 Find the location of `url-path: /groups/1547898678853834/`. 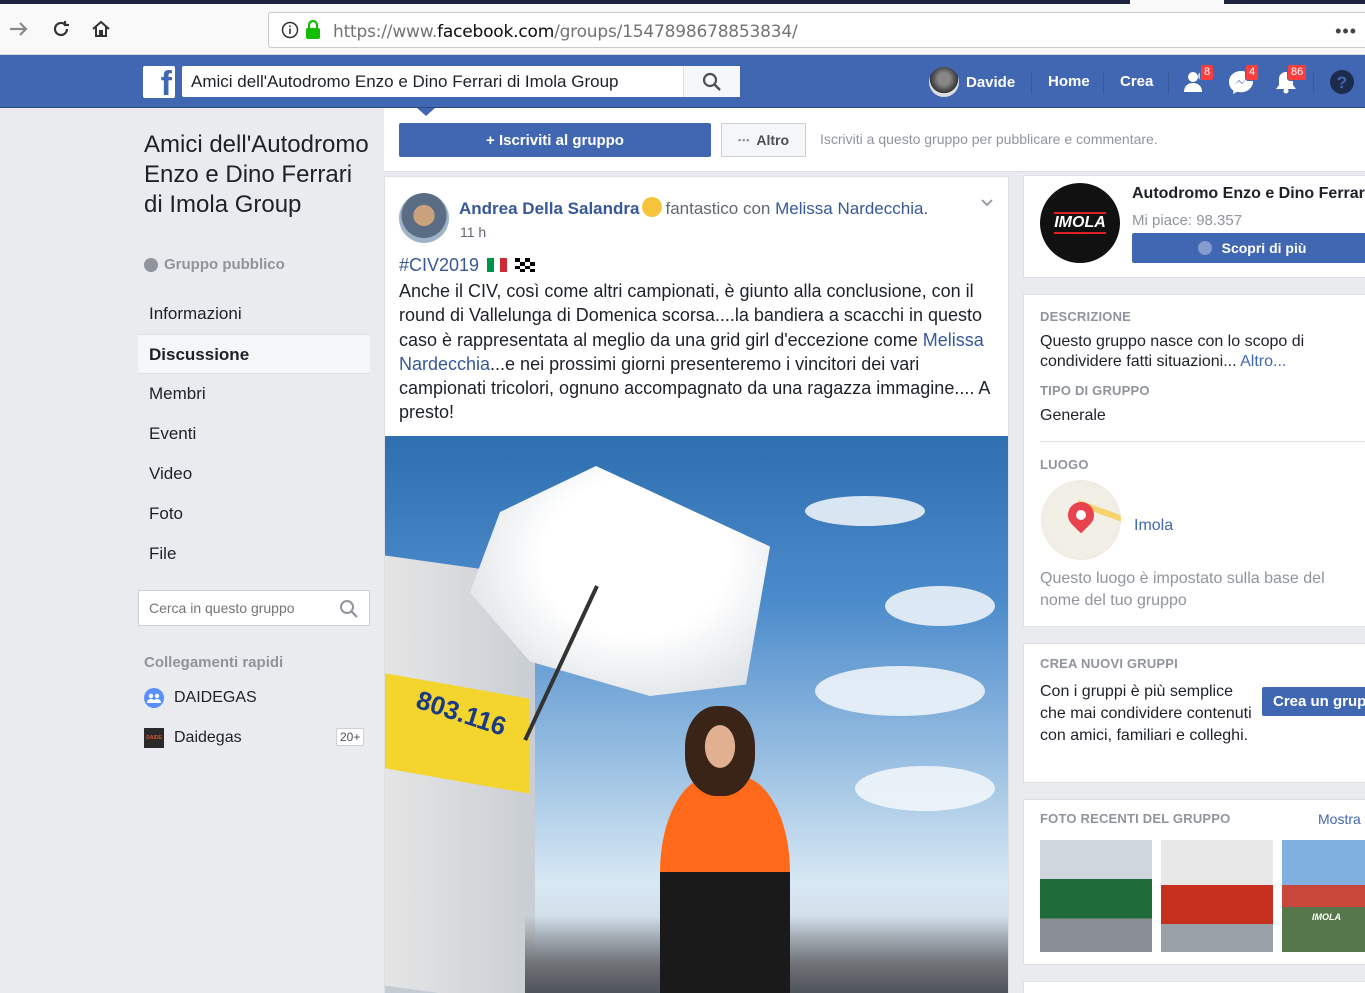

url-path: /groups/1547898678853834/ is located at coordinates (676, 32).